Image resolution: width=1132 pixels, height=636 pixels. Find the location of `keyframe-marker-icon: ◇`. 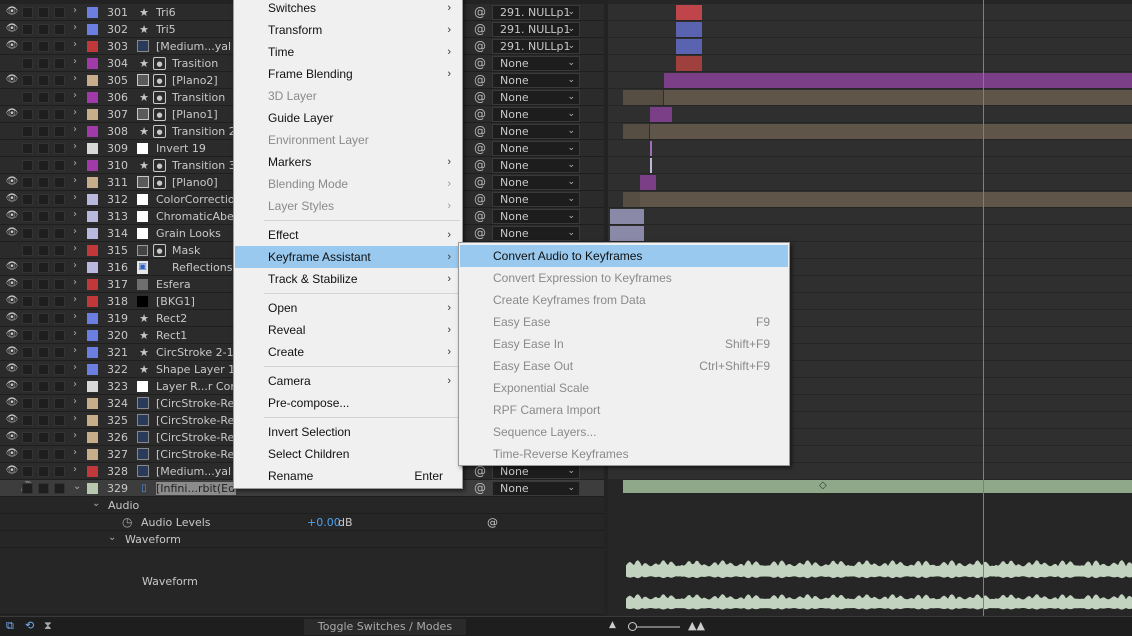

keyframe-marker-icon: ◇ is located at coordinates (823, 485).